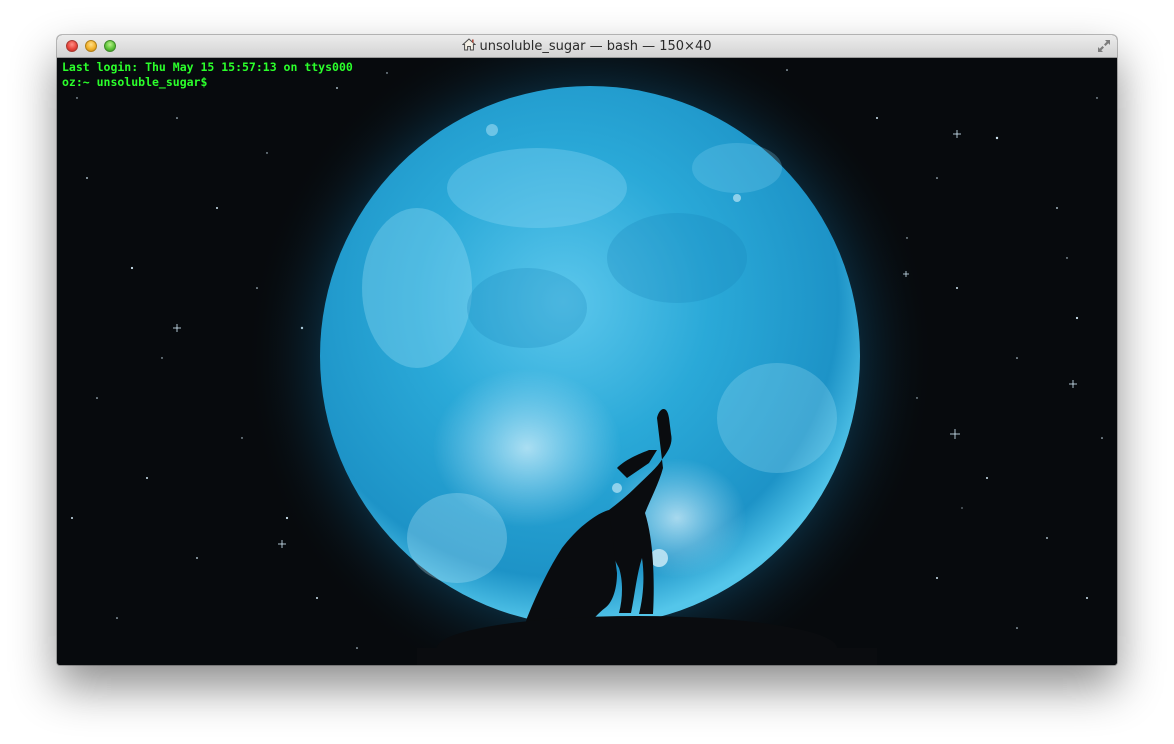  I want to click on window-title: unsoluble_sugar — bash — 150×40, so click(587, 46).